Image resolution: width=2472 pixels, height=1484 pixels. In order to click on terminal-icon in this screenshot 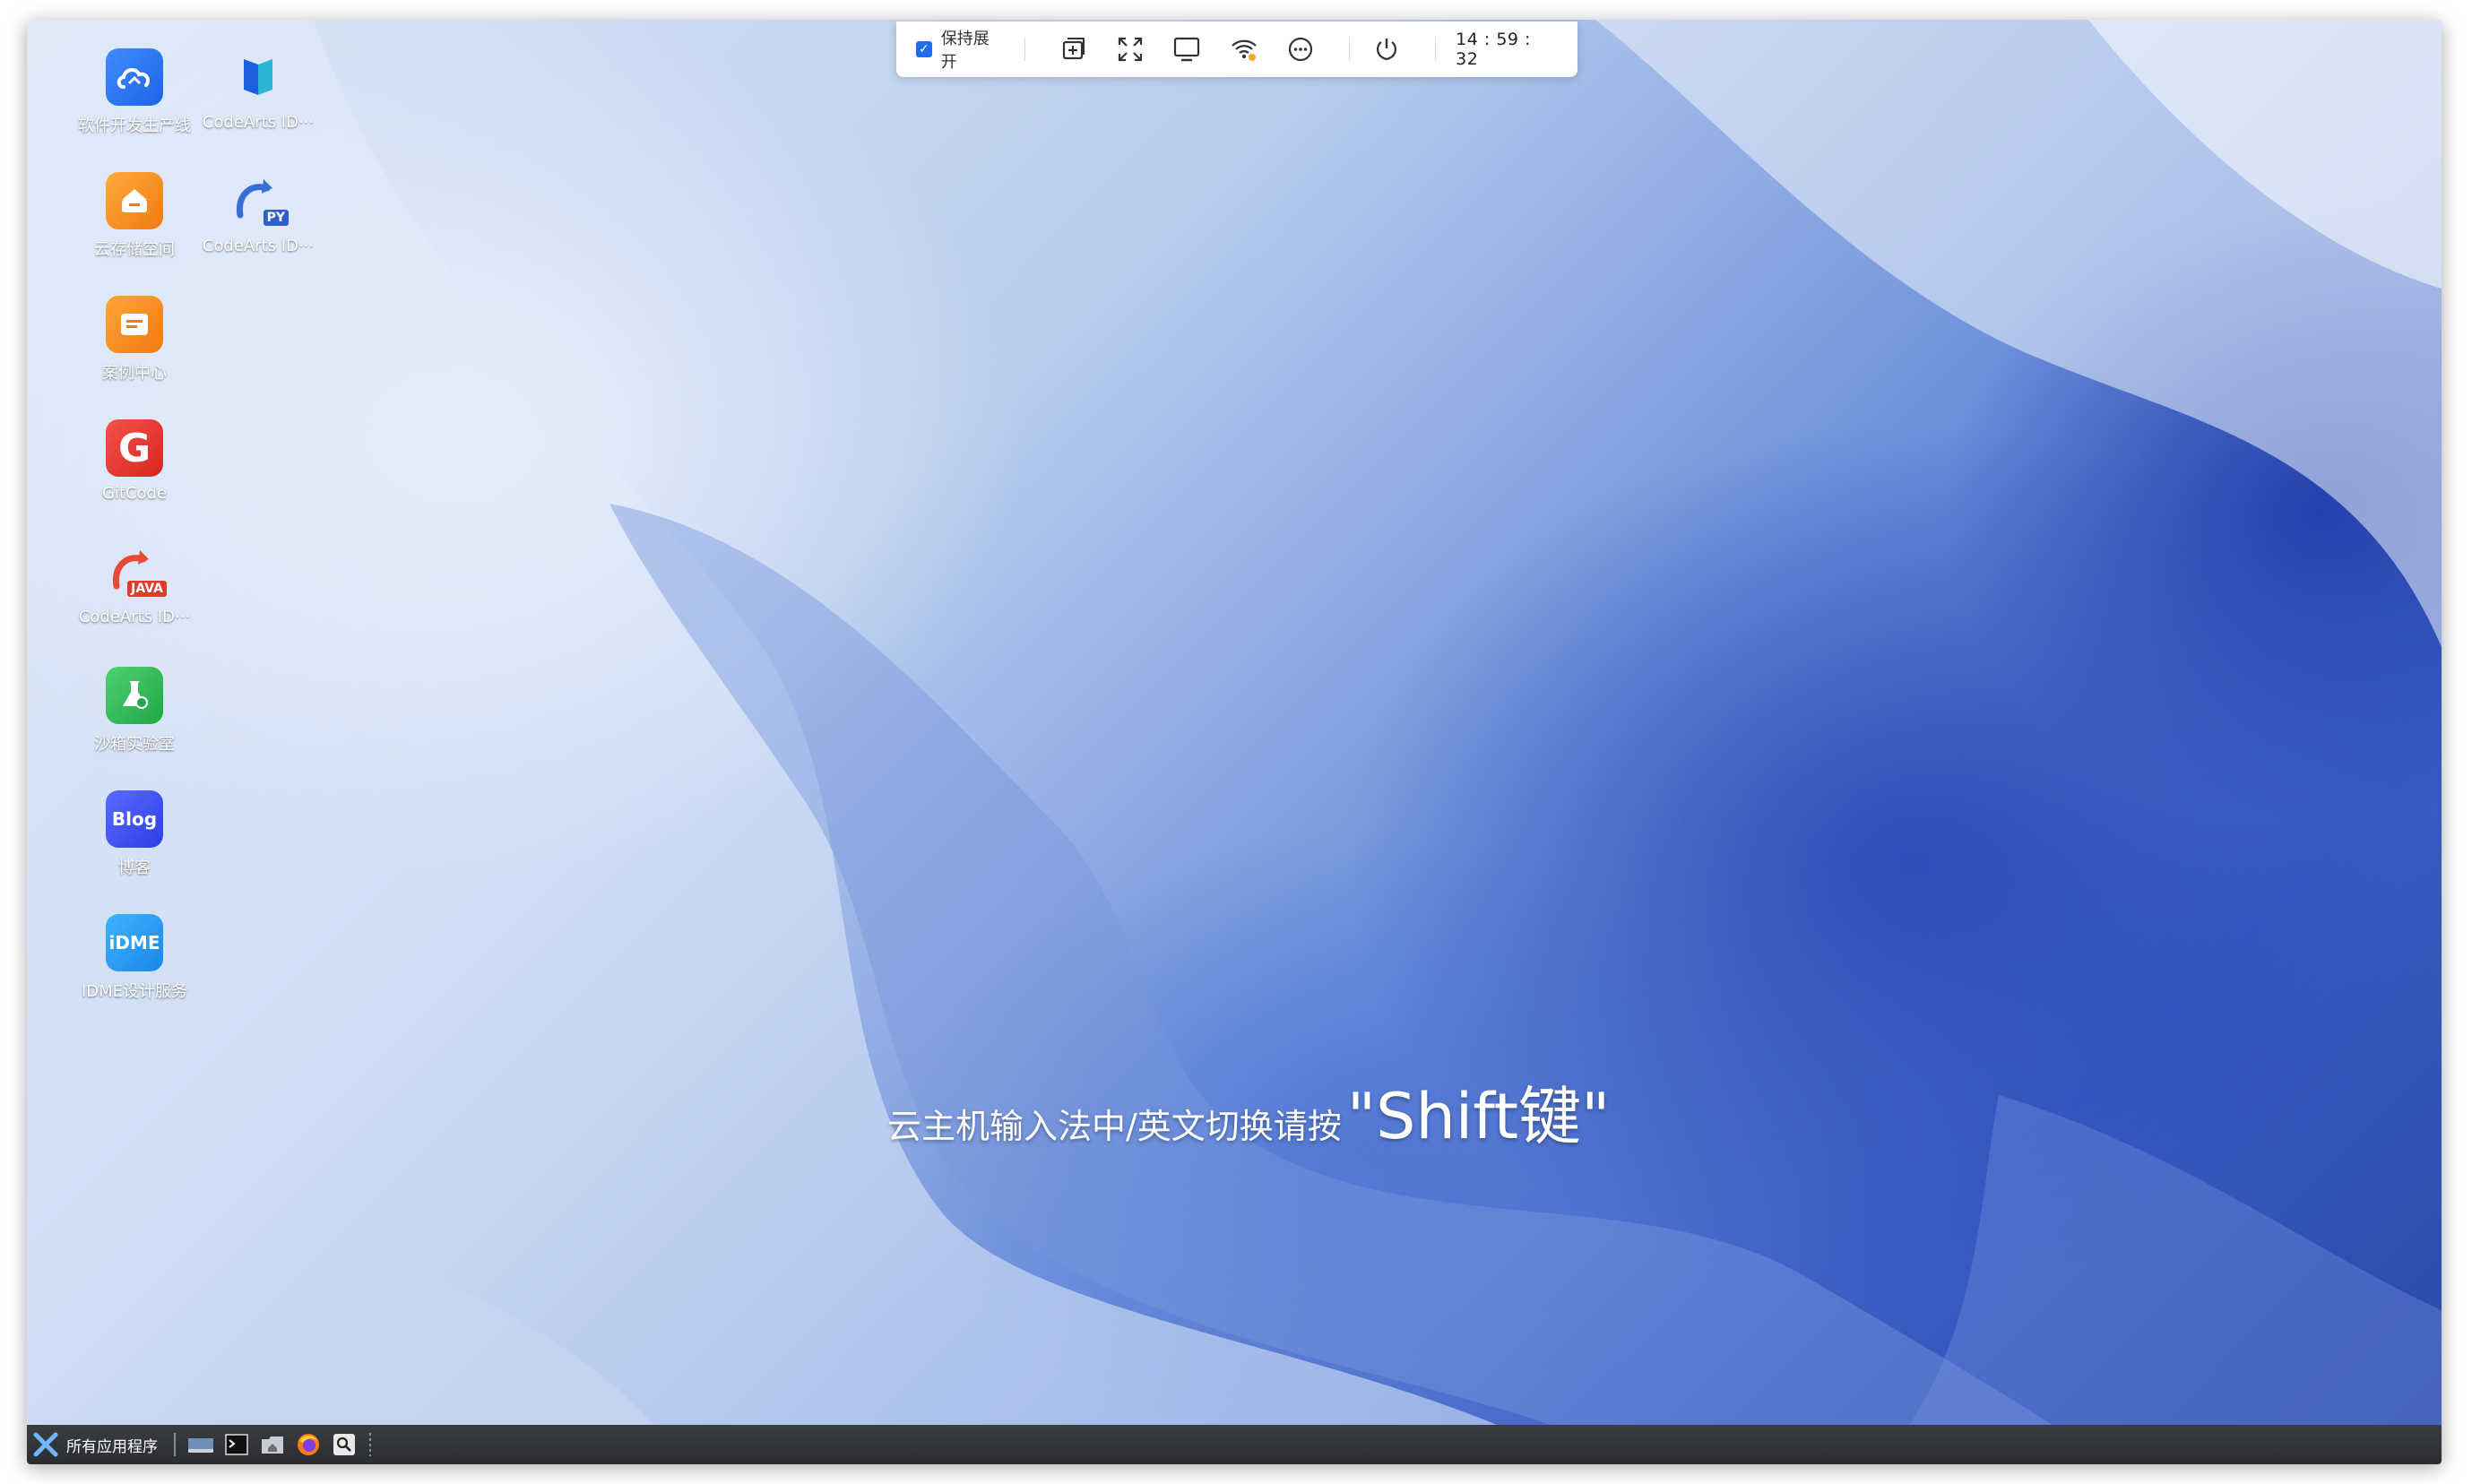, I will do `click(236, 1444)`.